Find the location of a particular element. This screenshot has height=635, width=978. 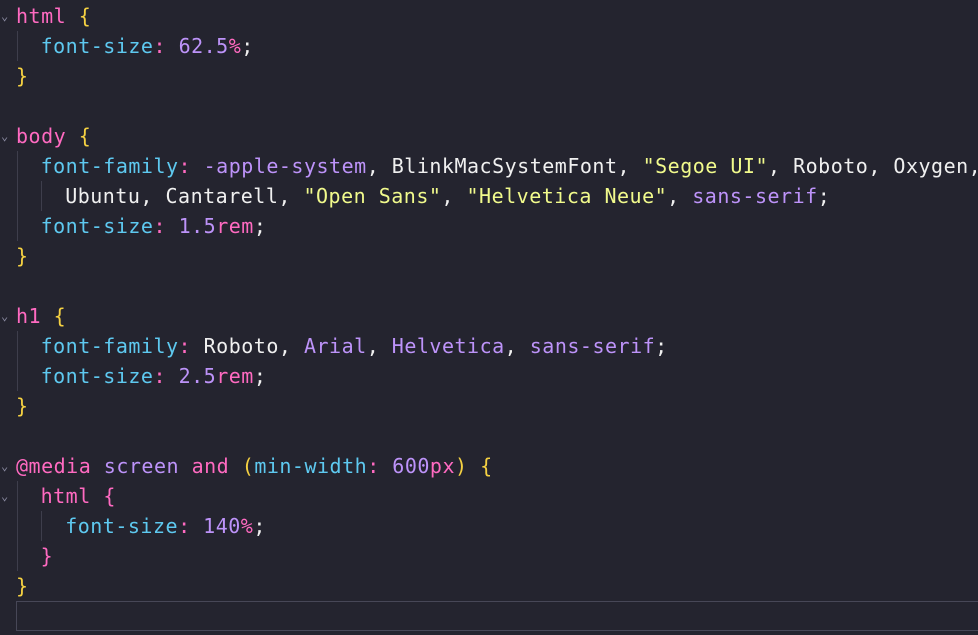

code-line: font-size: 2.5rem; is located at coordinates (489, 376).